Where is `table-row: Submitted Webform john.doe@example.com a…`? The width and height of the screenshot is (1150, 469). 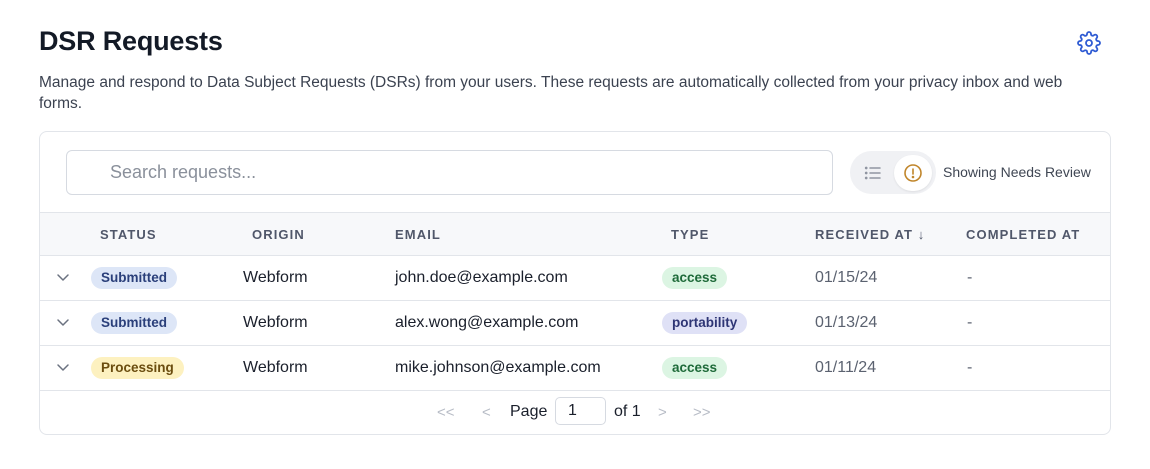
table-row: Submitted Webform john.doe@example.com a… is located at coordinates (575, 278).